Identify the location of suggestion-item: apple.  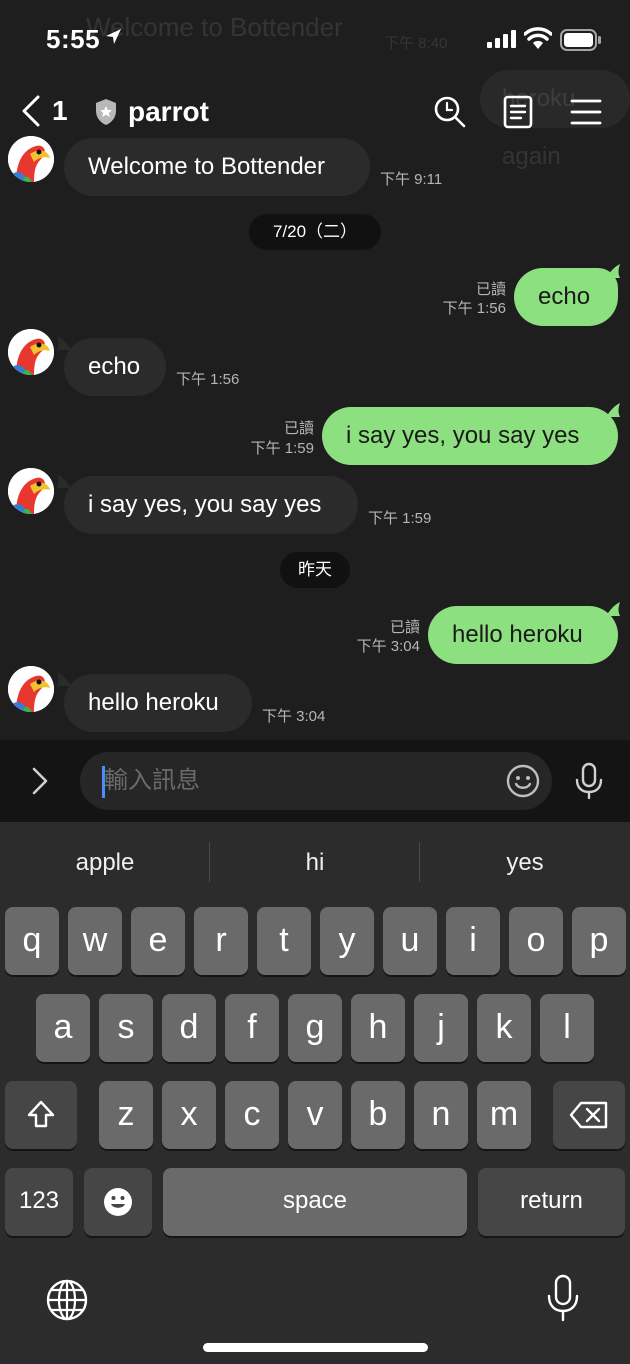
(105, 863).